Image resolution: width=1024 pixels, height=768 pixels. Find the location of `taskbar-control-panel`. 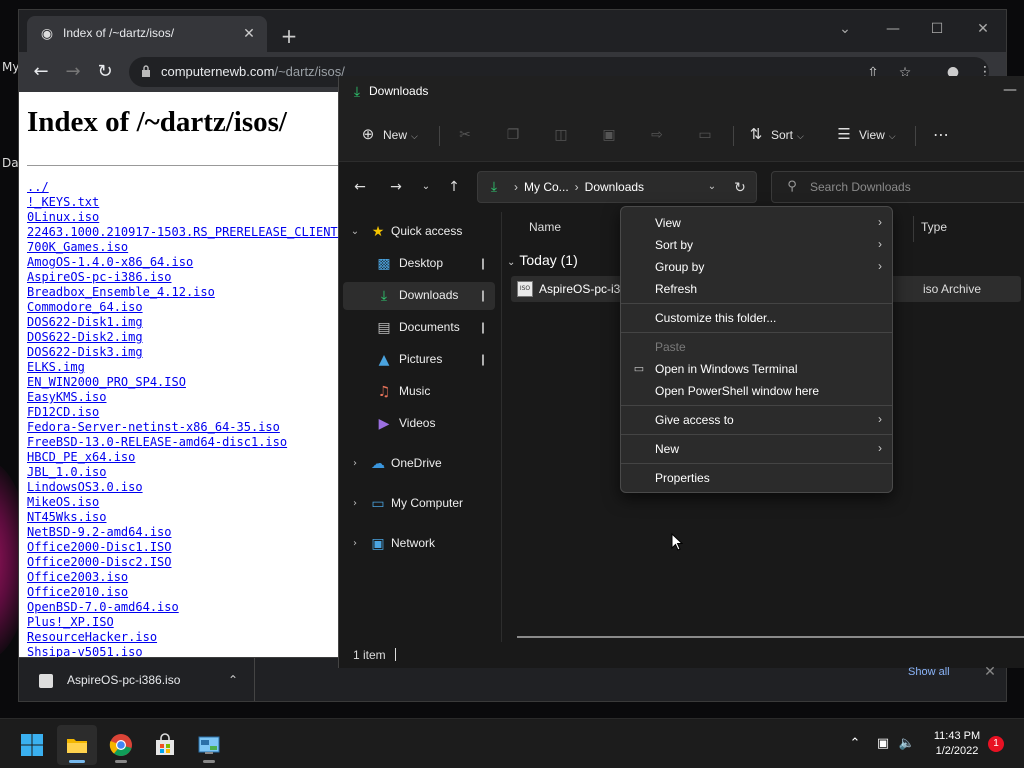

taskbar-control-panel is located at coordinates (209, 745).